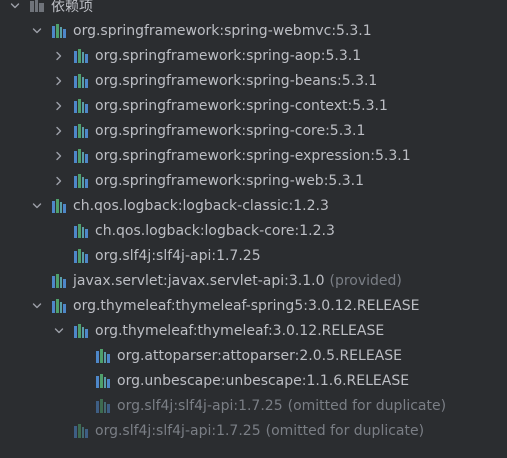 This screenshot has width=507, height=458. I want to click on dependency-node: org.springframework:spring-context:5.3.1, so click(253, 105).